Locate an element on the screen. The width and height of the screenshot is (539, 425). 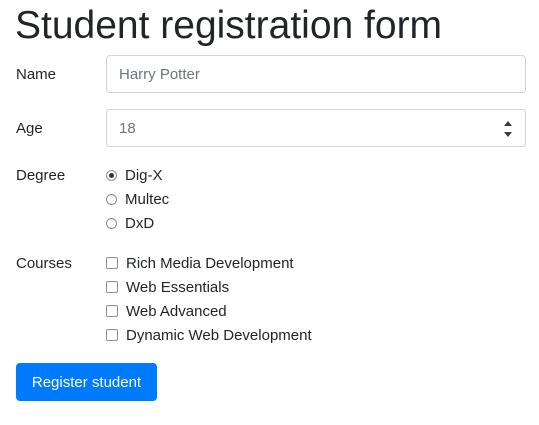
name-label: Name is located at coordinates (36, 74).